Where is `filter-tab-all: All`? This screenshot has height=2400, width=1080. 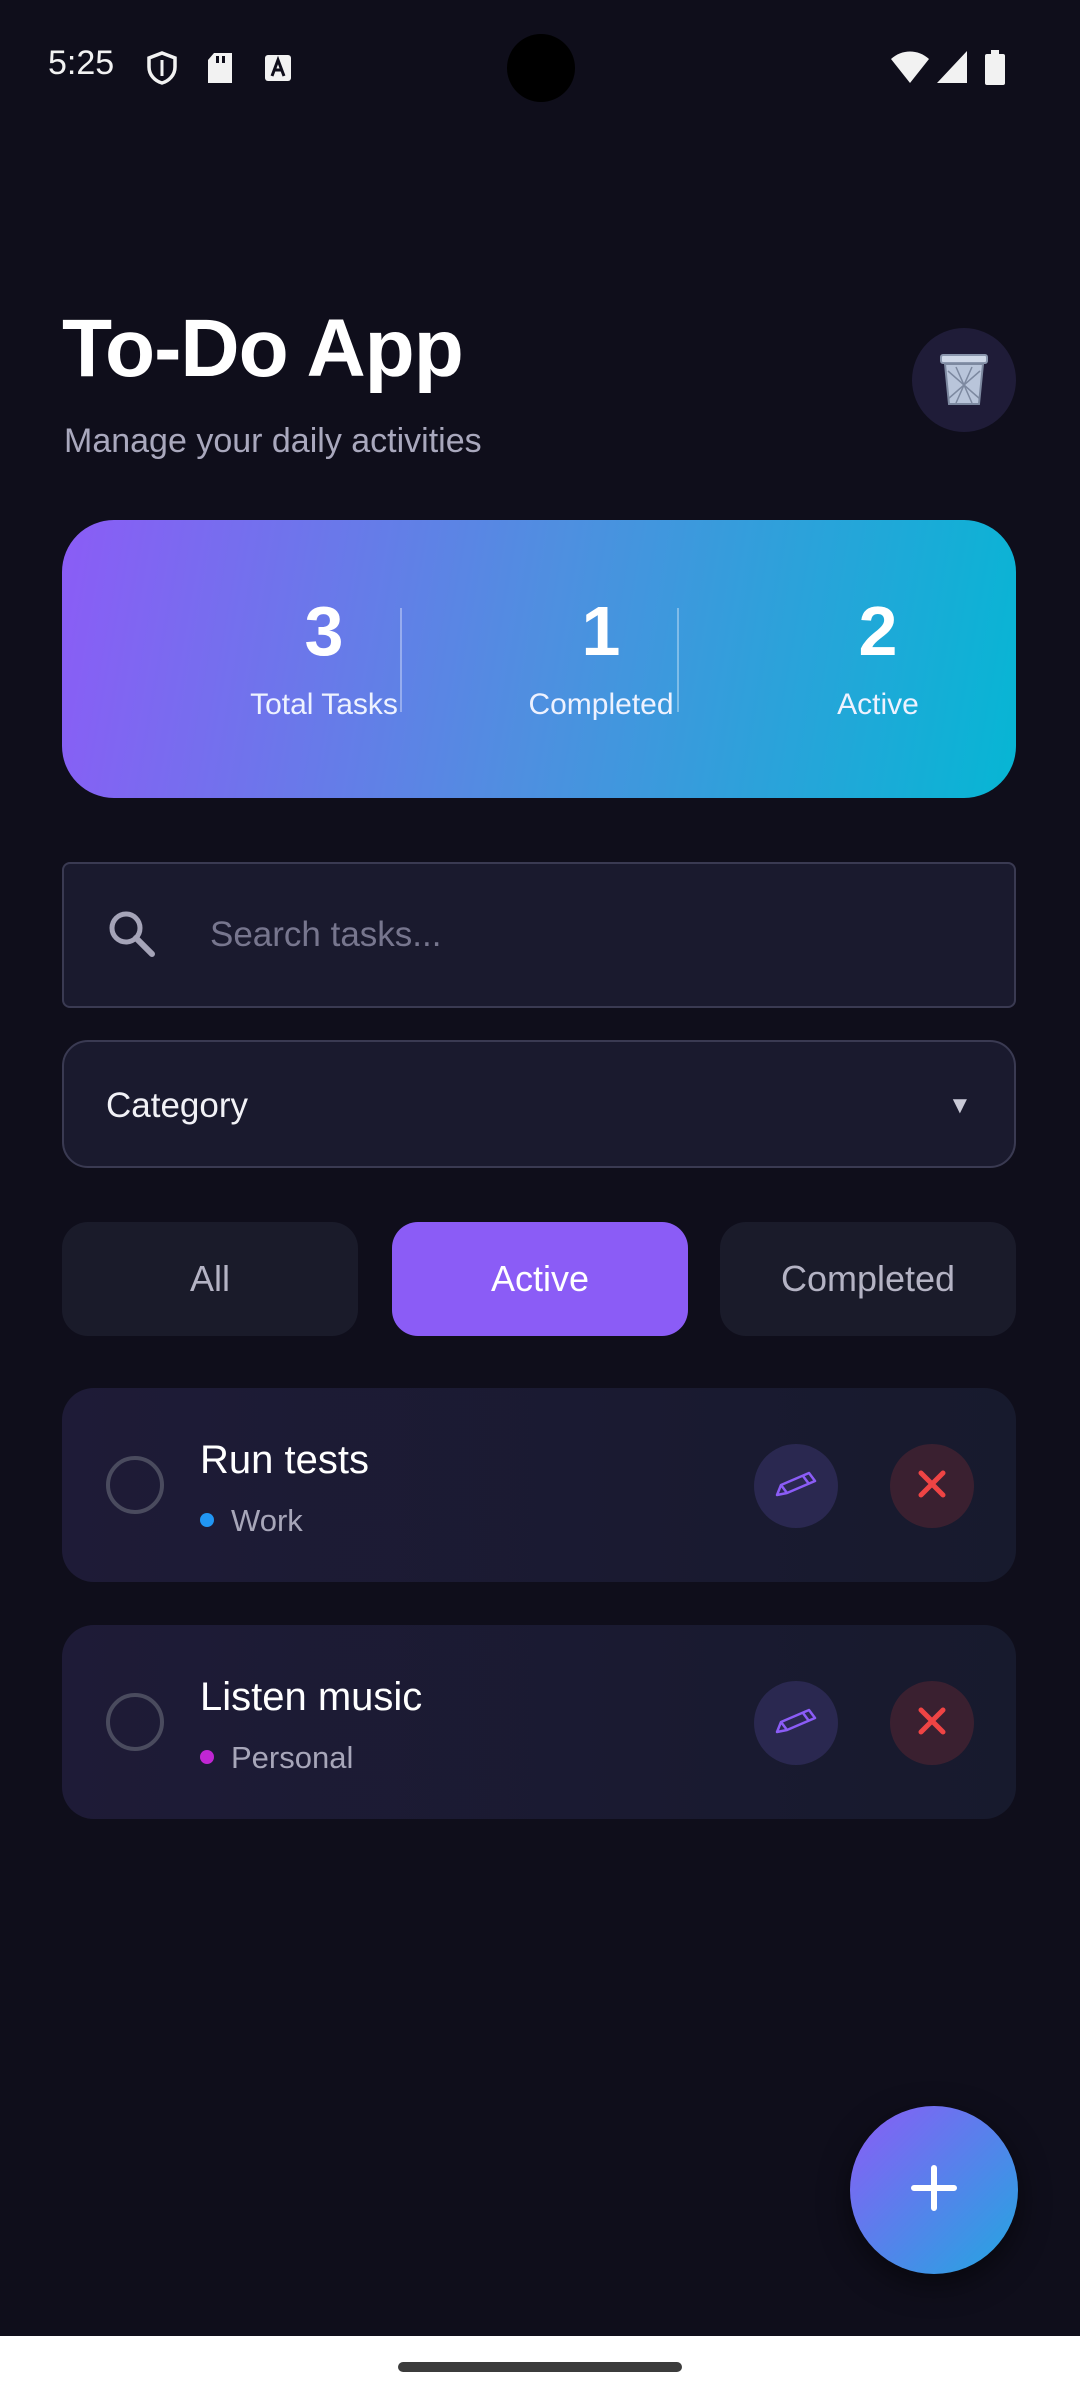
filter-tab-all: All is located at coordinates (210, 1279).